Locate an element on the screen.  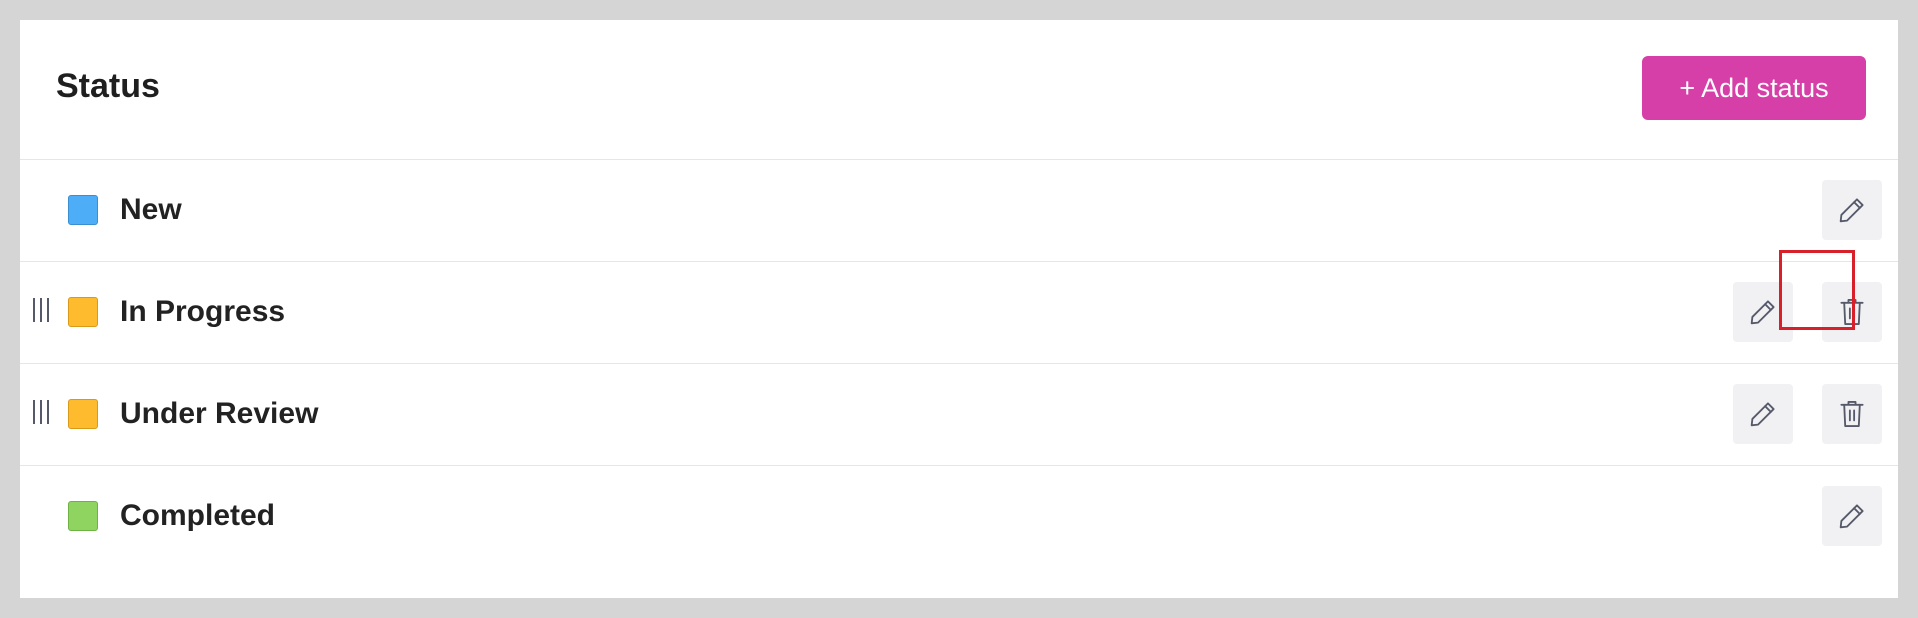
add-status-button: + Add status is located at coordinates (1754, 88).